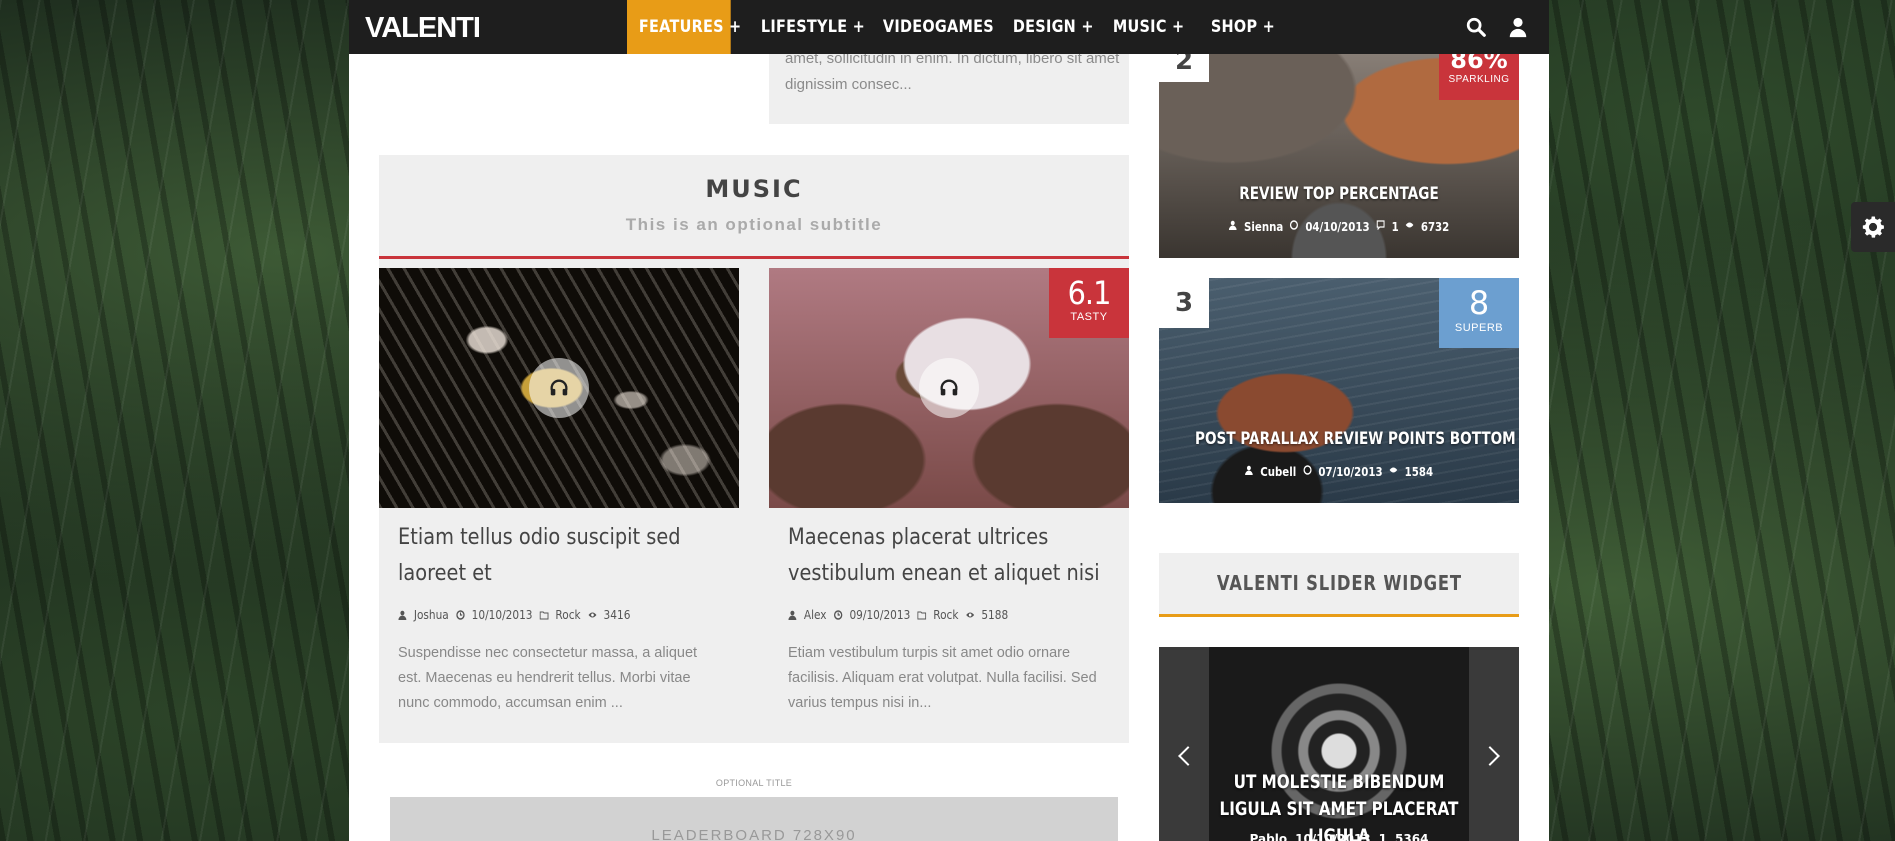 This screenshot has width=1895, height=841. I want to click on slide-author: Pablo, so click(1269, 836).